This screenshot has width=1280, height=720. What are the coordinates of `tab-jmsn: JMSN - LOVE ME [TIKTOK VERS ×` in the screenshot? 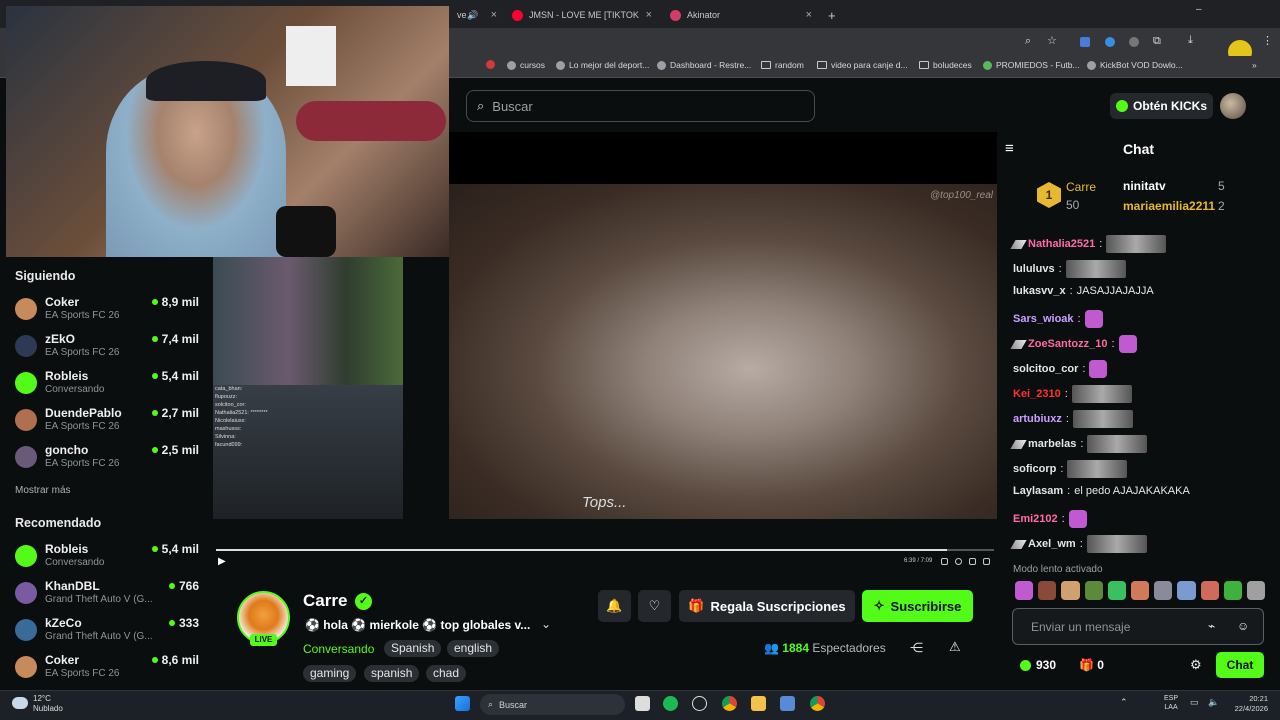 It's located at (578, 15).